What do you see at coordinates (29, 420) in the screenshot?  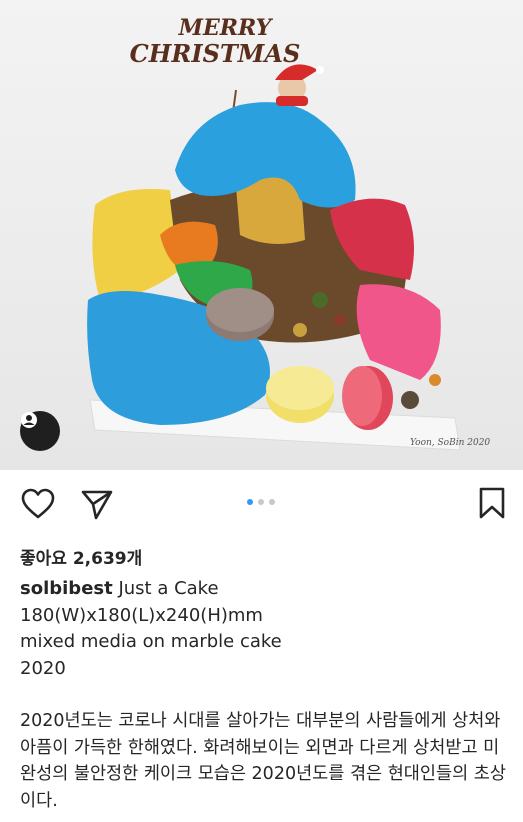 I see `user-tag-icon` at bounding box center [29, 420].